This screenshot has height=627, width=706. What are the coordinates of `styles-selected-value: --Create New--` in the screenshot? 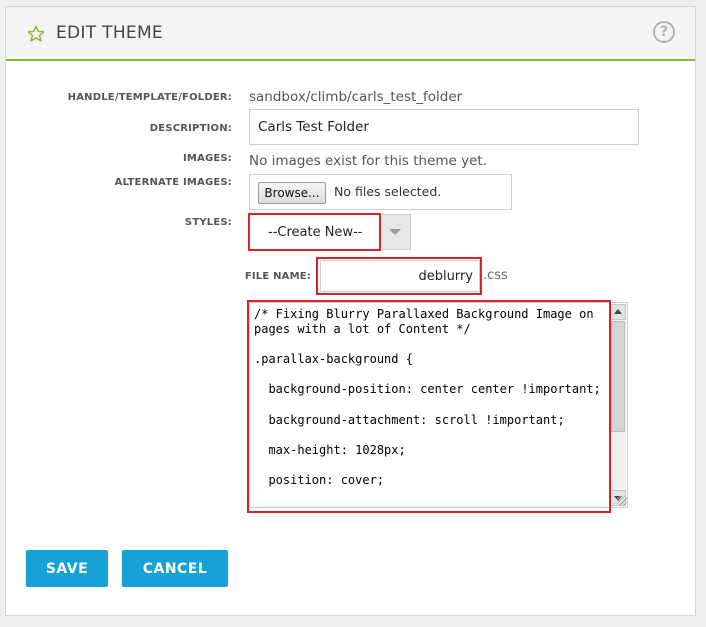 It's located at (315, 232).